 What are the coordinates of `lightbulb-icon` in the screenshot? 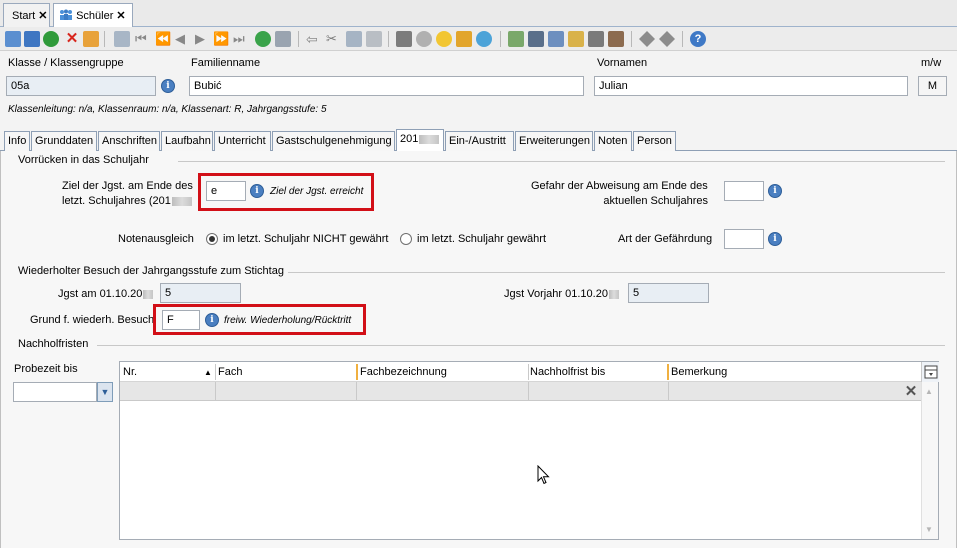 It's located at (444, 39).